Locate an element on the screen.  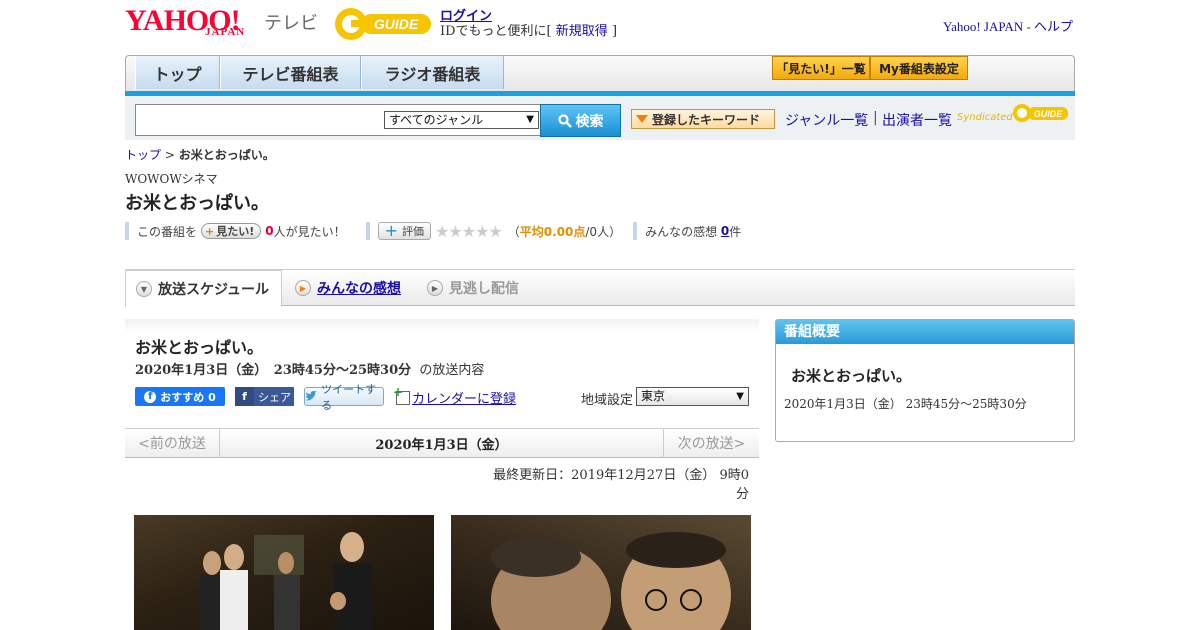
tweet-button: ツイートする is located at coordinates (344, 397).